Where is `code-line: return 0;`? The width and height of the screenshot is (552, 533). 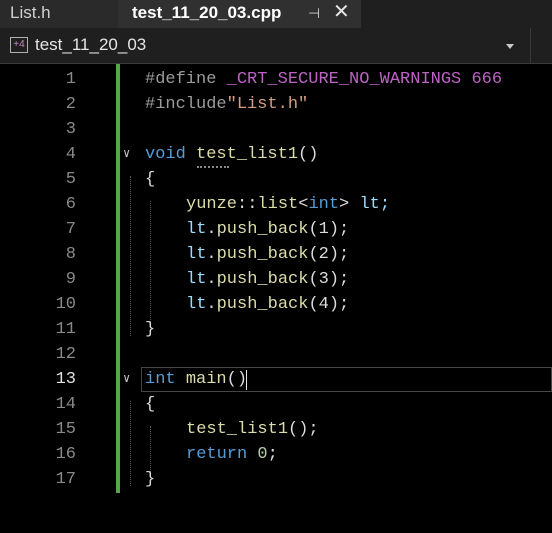
code-line: return 0; is located at coordinates (232, 454).